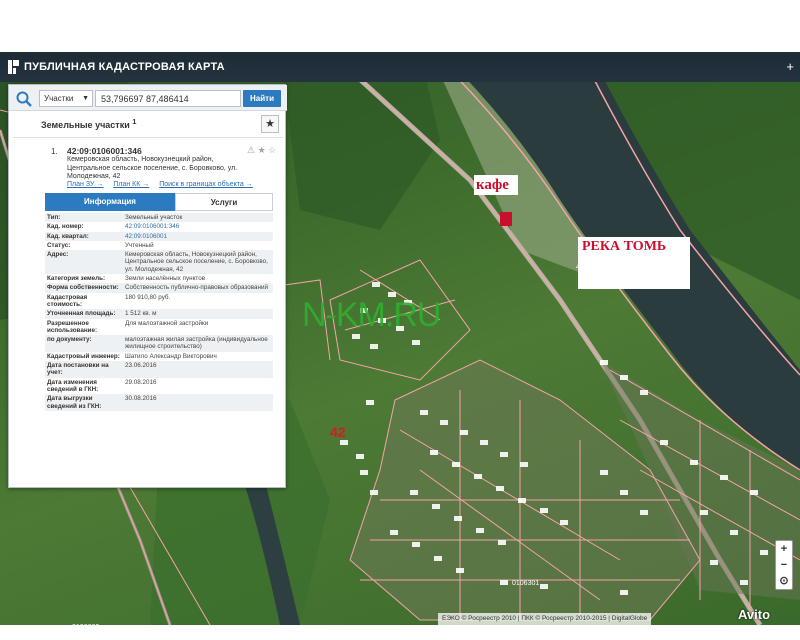 This screenshot has height=640, width=800. Describe the element at coordinates (141, 314) in the screenshot. I see `info-value: 1 512 кв. м` at that location.